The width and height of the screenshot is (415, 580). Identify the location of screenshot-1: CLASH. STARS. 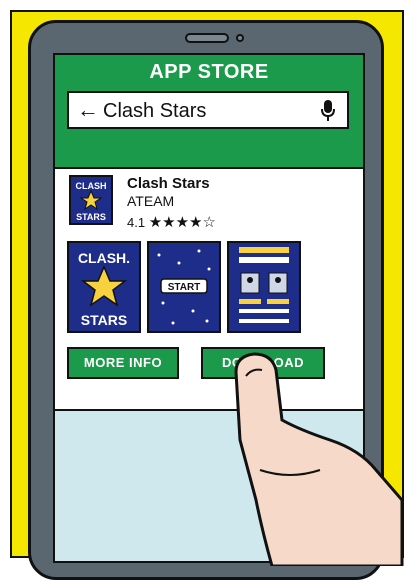
(104, 287).